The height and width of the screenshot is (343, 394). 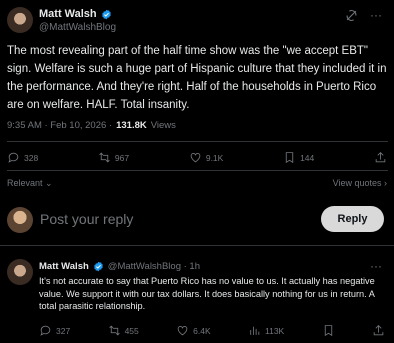 I want to click on sort-dropdown: Relevant ⌄, so click(x=30, y=183).